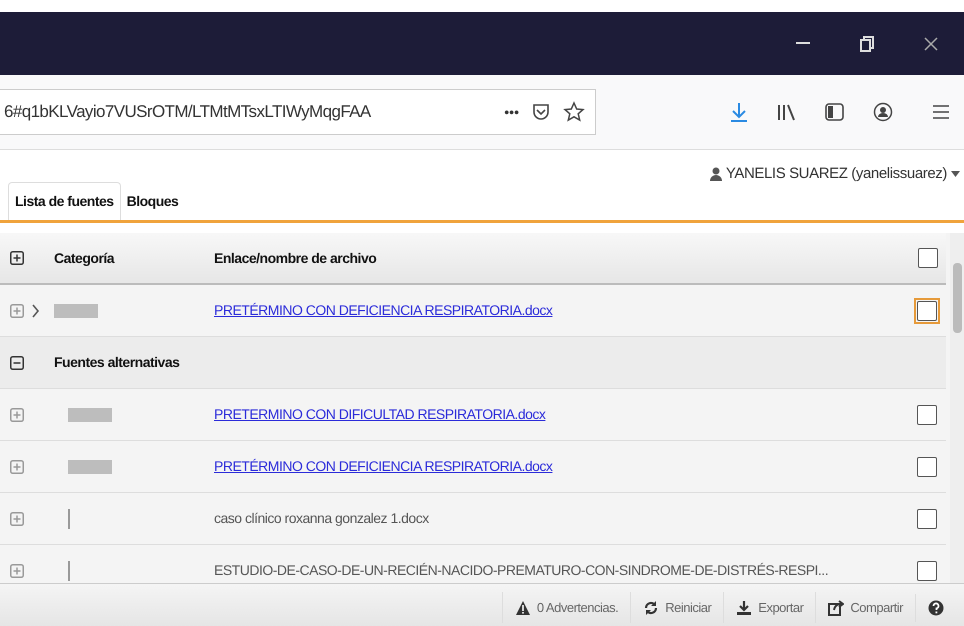 This screenshot has height=626, width=964. I want to click on address-bar: 6#q1bKLVayio7VUSrOTM/LTMtMTsxLTIWyMqgFAA •••, so click(298, 112).